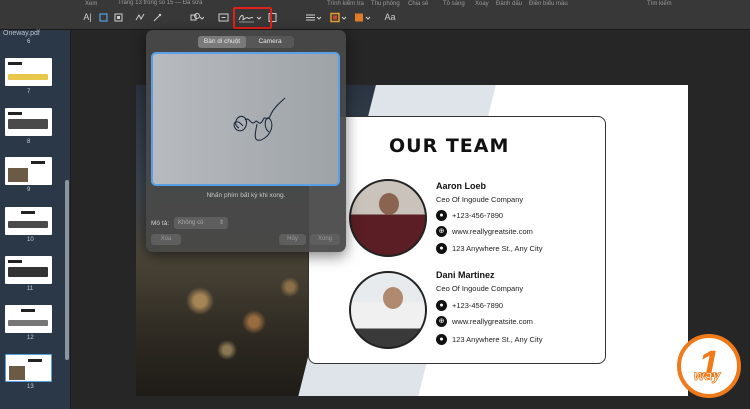  I want to click on draw-icon, so click(157, 17).